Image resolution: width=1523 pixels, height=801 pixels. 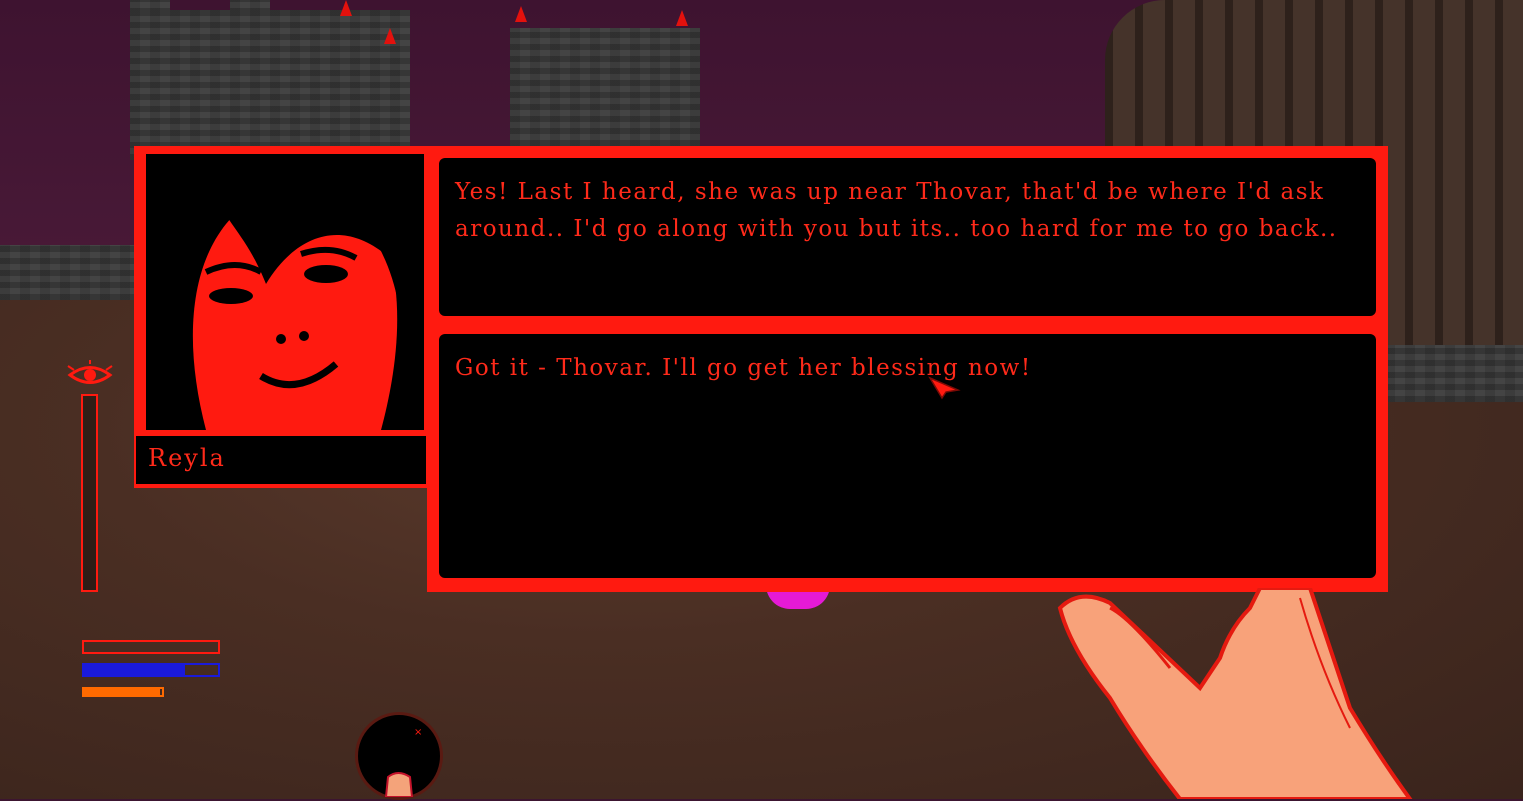 I want to click on npc-name-box: Reyla, so click(x=281, y=460).